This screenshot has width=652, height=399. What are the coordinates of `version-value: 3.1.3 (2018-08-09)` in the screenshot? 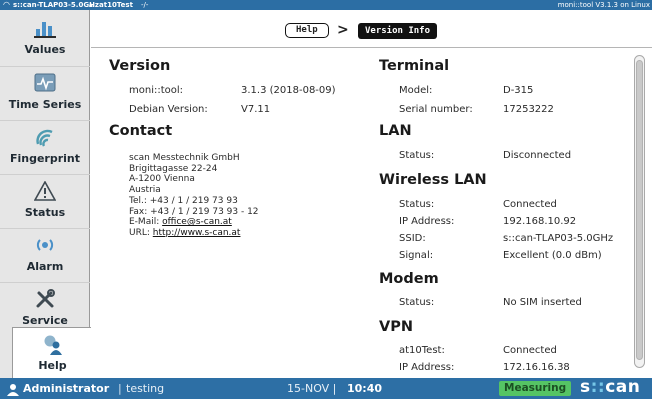 It's located at (288, 90).